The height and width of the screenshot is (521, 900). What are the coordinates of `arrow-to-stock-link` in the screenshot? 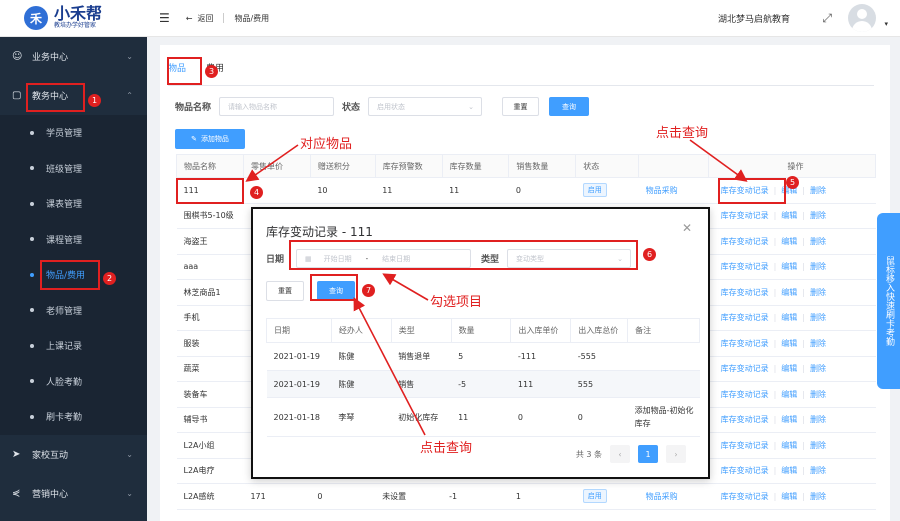 It's located at (718, 160).